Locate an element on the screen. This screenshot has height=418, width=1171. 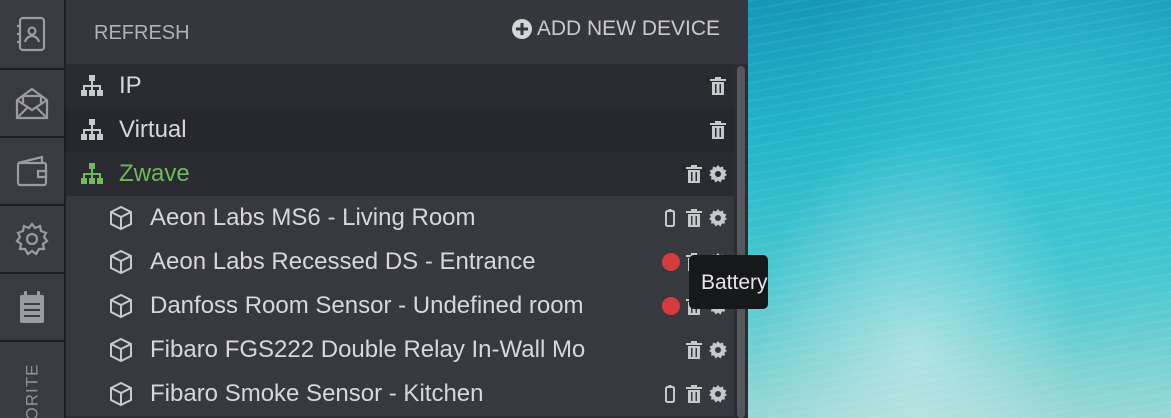
sidebar-item-contacts is located at coordinates (32, 35).